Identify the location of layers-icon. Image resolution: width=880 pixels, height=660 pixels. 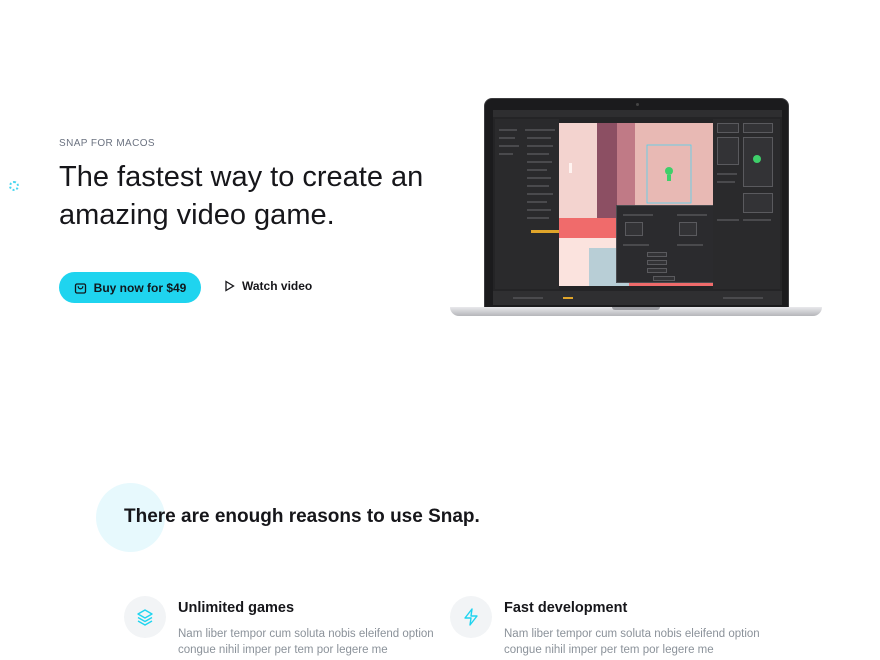
(145, 617).